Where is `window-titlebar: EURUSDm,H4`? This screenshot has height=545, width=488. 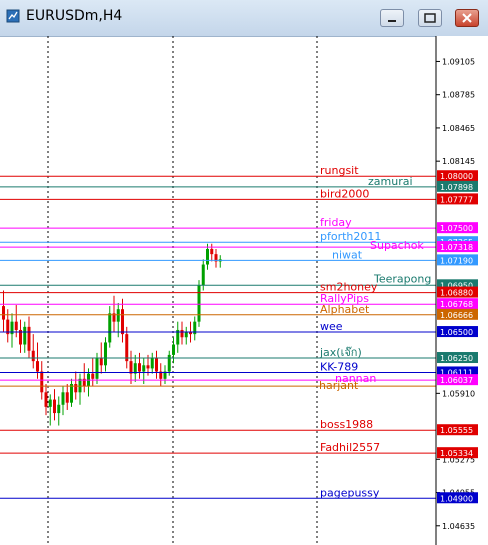 window-titlebar: EURUSDm,H4 is located at coordinates (244, 18).